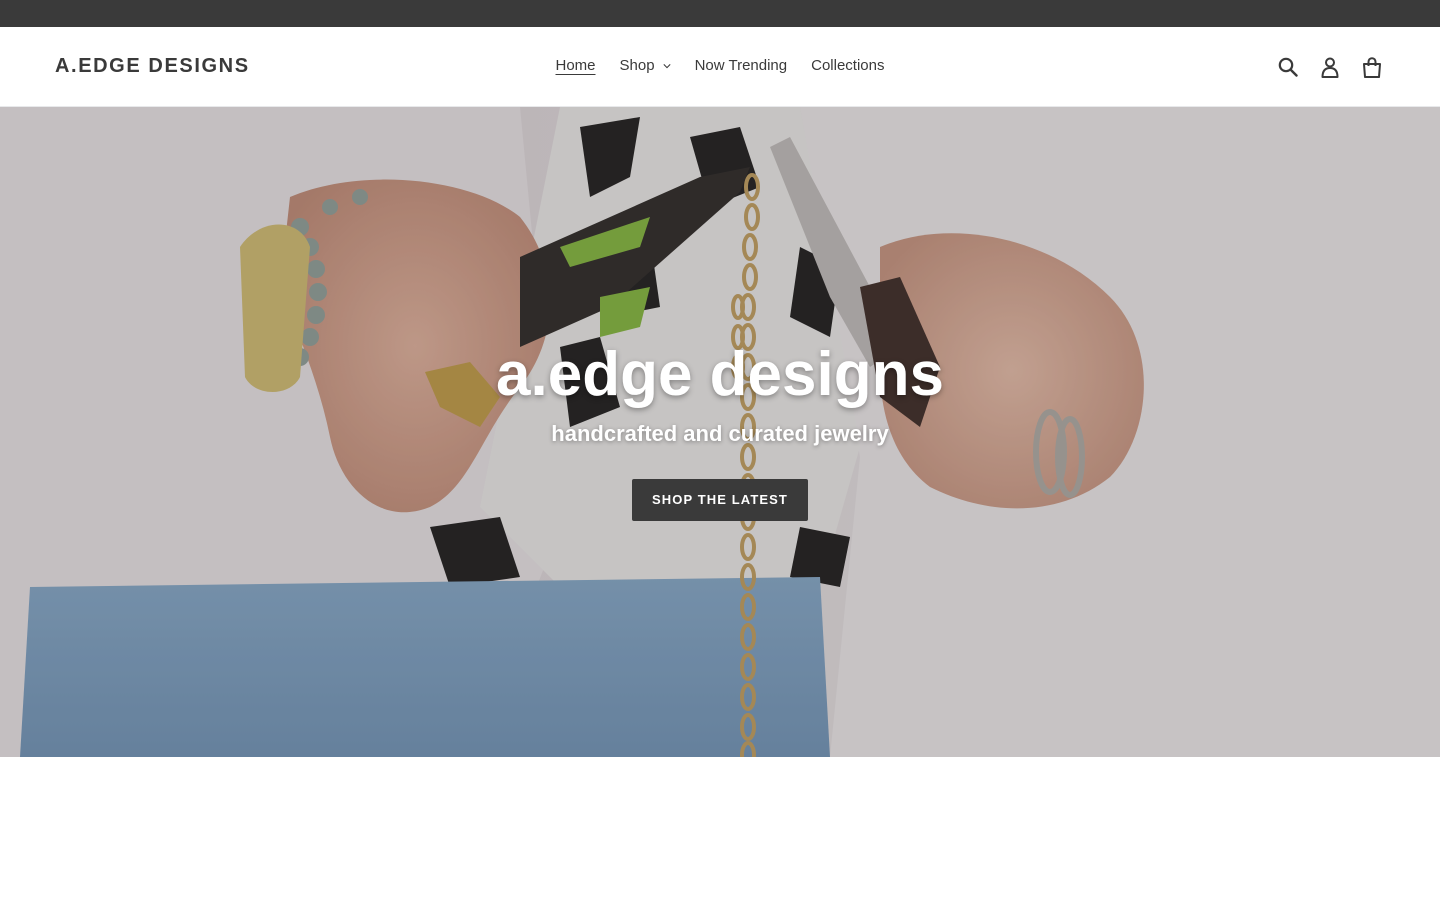 Image resolution: width=1440 pixels, height=900 pixels. I want to click on site-logo: A.EDGE DESIGNS, so click(152, 66).